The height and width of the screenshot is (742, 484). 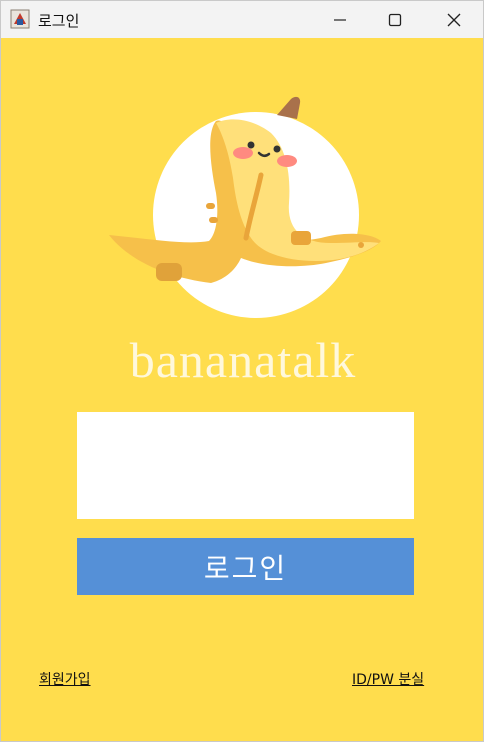 What do you see at coordinates (59, 21) in the screenshot?
I see `window-title: 로그인` at bounding box center [59, 21].